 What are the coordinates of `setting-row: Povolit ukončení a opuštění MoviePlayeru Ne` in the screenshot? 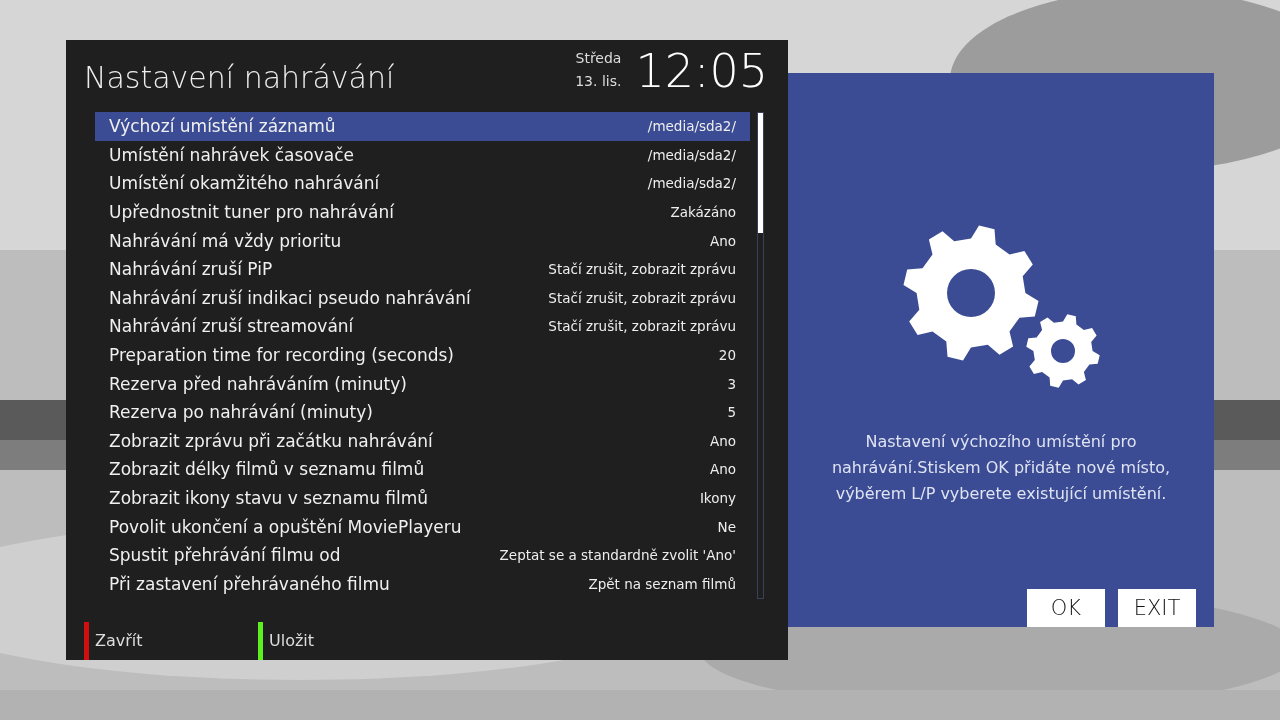 It's located at (422, 526).